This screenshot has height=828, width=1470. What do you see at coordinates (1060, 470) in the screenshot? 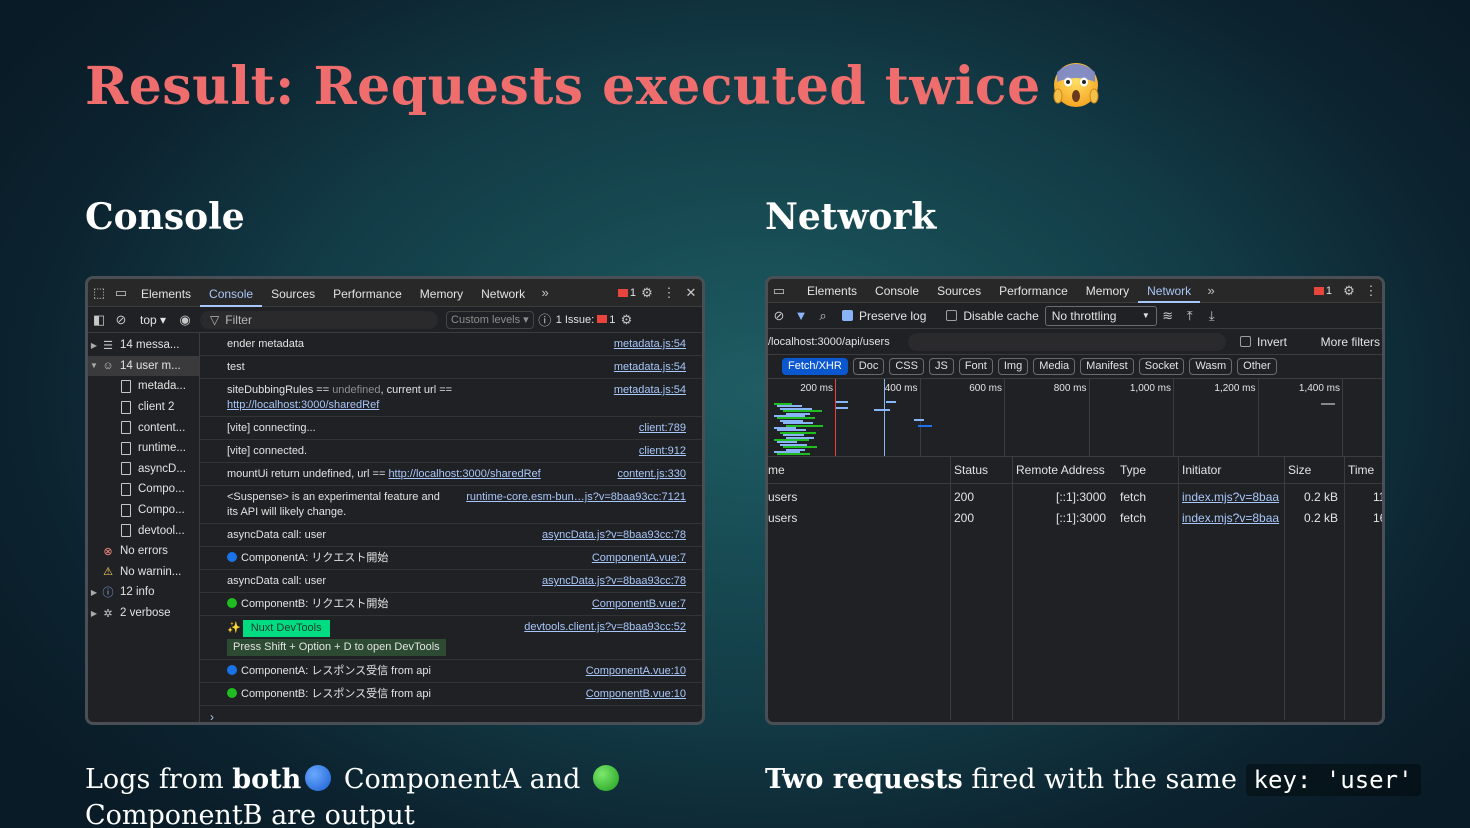
I see `column-header-remote-address: Remote Address` at bounding box center [1060, 470].